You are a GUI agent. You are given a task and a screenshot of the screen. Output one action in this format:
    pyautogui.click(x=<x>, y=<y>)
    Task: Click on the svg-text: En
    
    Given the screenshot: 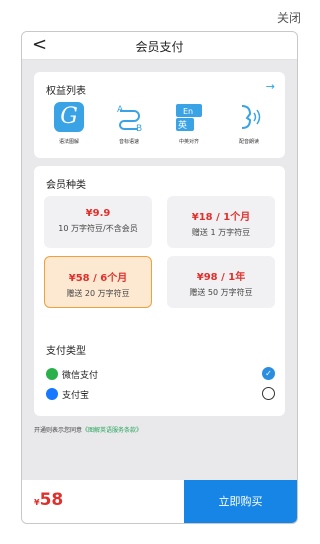 What is the action you would take?
    pyautogui.click(x=188, y=111)
    